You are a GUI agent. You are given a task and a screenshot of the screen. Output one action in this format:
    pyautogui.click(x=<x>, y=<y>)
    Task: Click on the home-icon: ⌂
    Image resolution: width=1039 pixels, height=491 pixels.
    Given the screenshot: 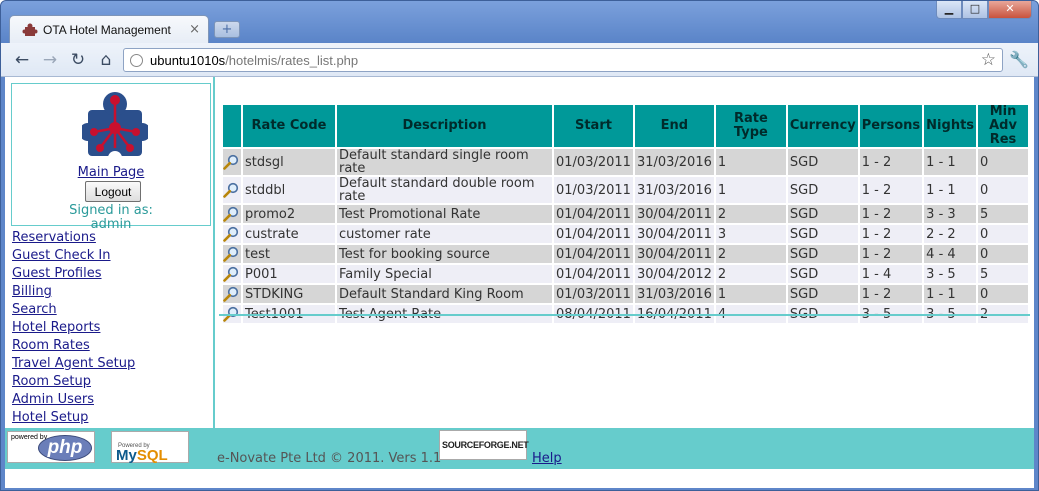 What is the action you would take?
    pyautogui.click(x=106, y=60)
    